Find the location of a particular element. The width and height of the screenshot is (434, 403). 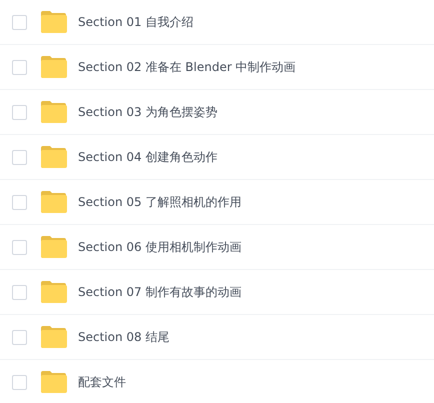

folder-name: Section 04 创建角色动作 is located at coordinates (148, 157).